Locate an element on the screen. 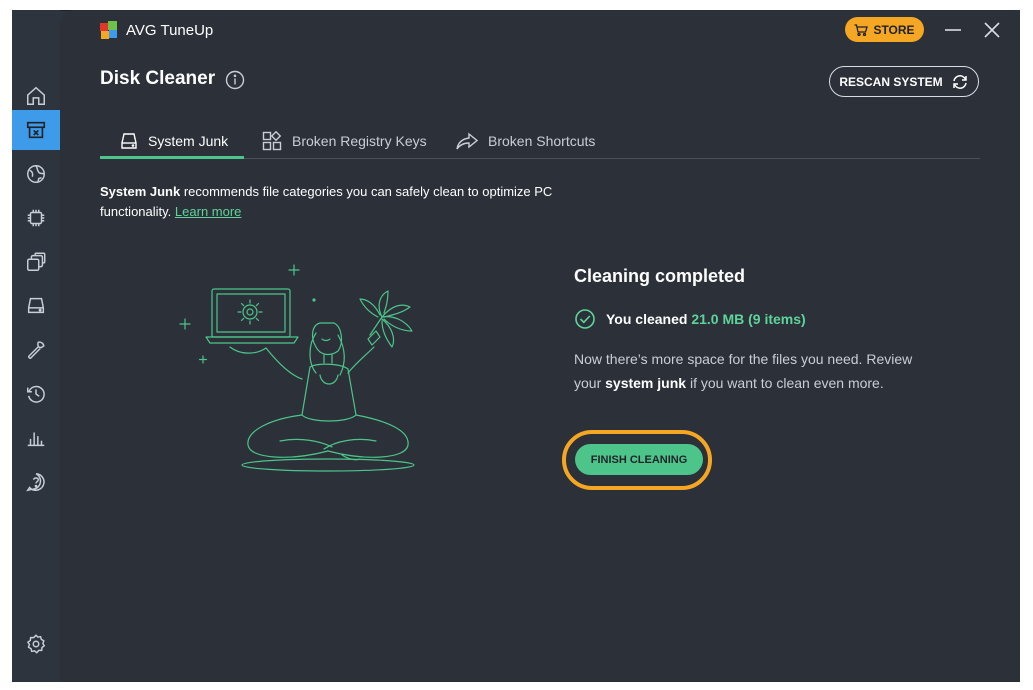 The height and width of the screenshot is (690, 1033). sidebar-item-performance is located at coordinates (36, 218).